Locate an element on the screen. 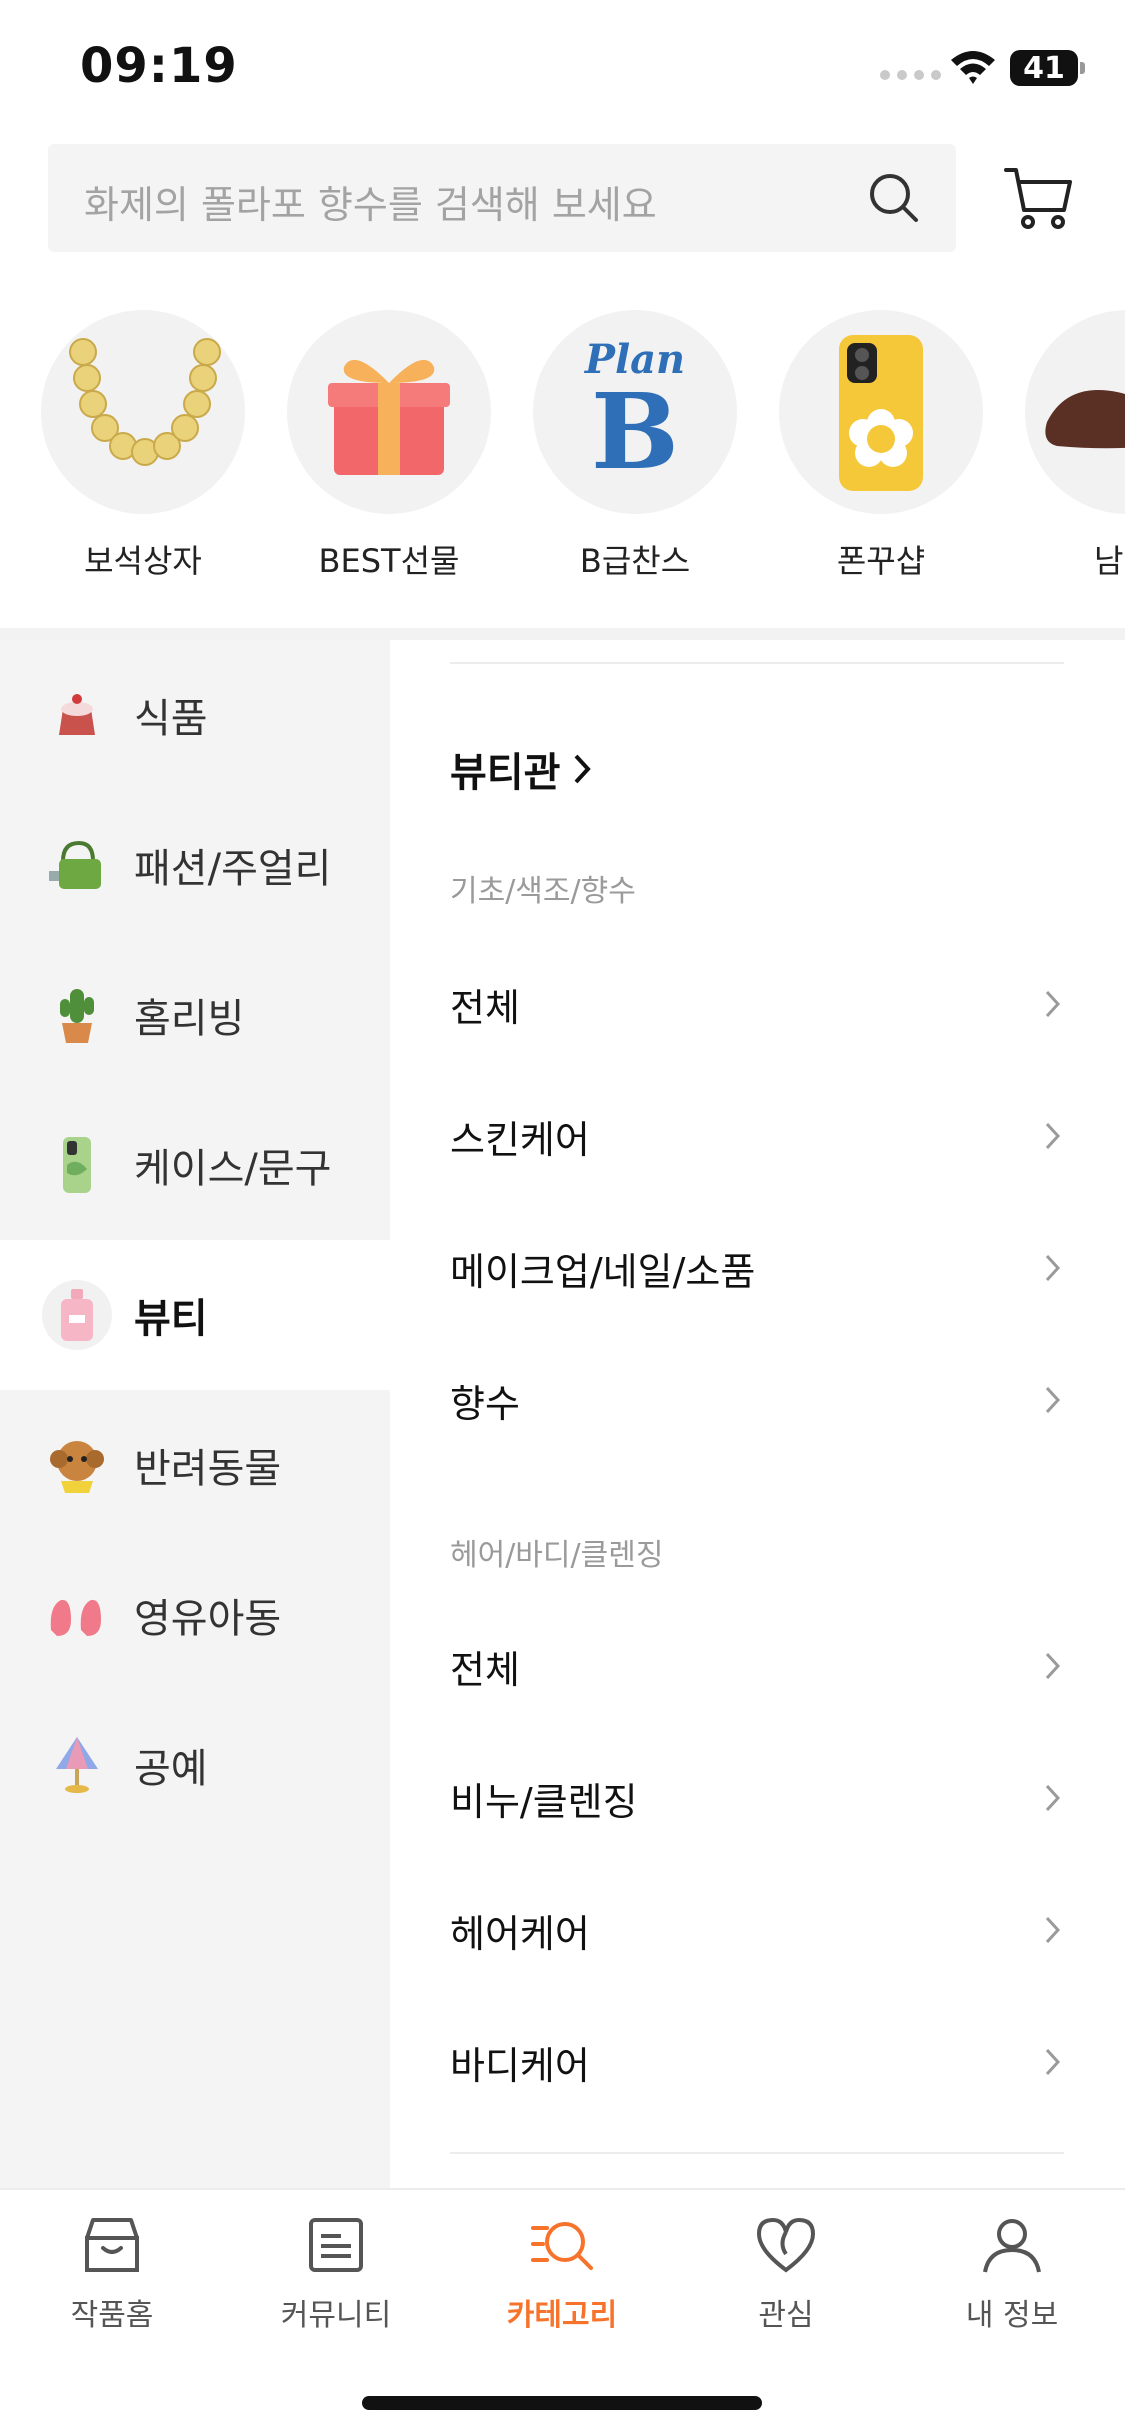 The image size is (1125, 2436). category-item-kids: 영유아동 is located at coordinates (195, 1615).